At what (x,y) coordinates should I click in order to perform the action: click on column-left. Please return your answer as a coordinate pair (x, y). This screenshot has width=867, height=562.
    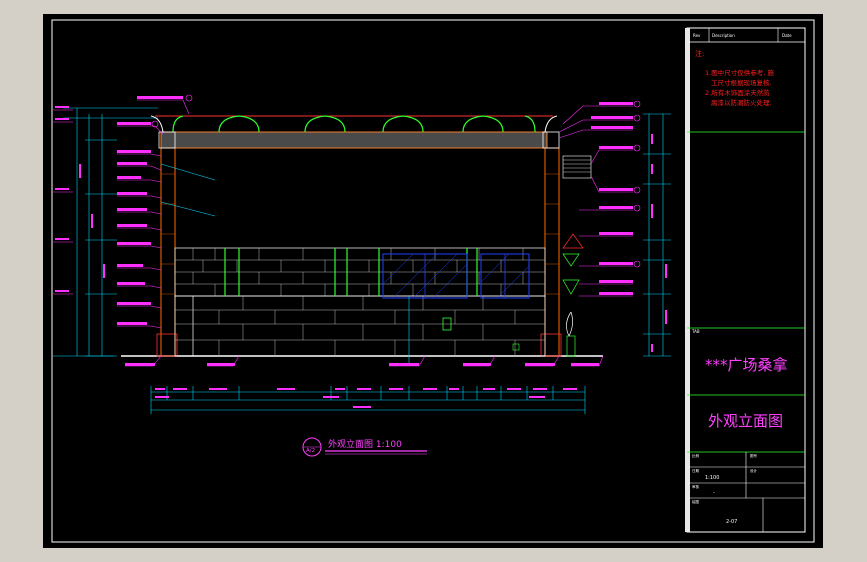
    Looking at the image, I should click on (168, 252).